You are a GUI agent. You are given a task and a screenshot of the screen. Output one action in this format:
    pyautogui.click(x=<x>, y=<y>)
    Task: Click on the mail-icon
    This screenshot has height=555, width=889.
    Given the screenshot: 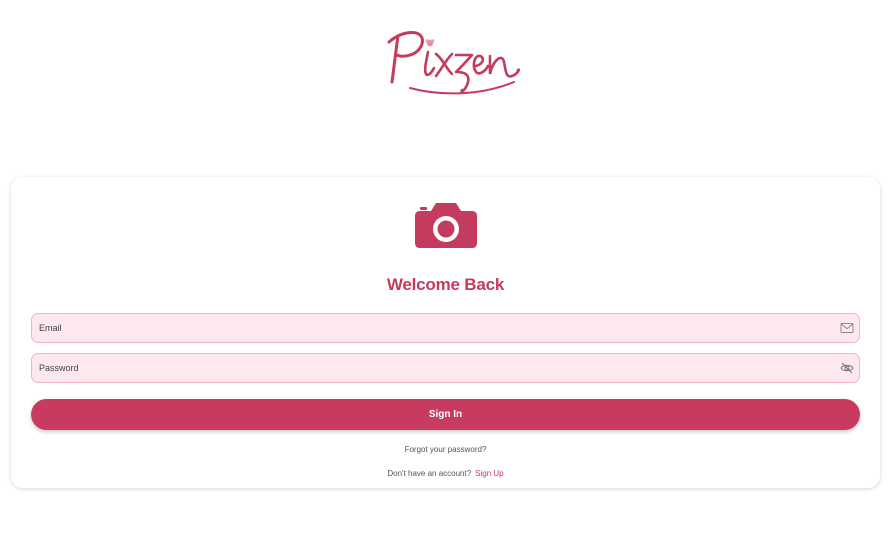 What is the action you would take?
    pyautogui.click(x=847, y=328)
    